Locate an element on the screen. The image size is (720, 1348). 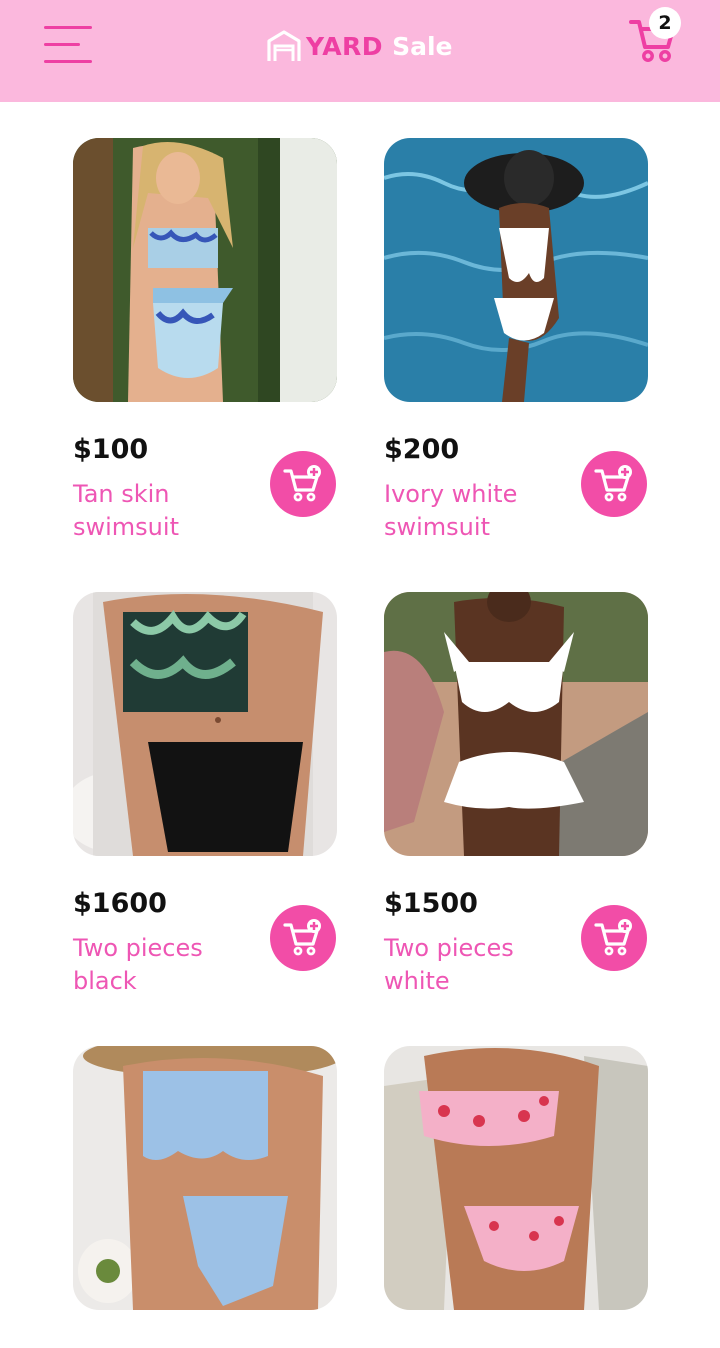
cart-count-badge: 2 is located at coordinates (665, 23).